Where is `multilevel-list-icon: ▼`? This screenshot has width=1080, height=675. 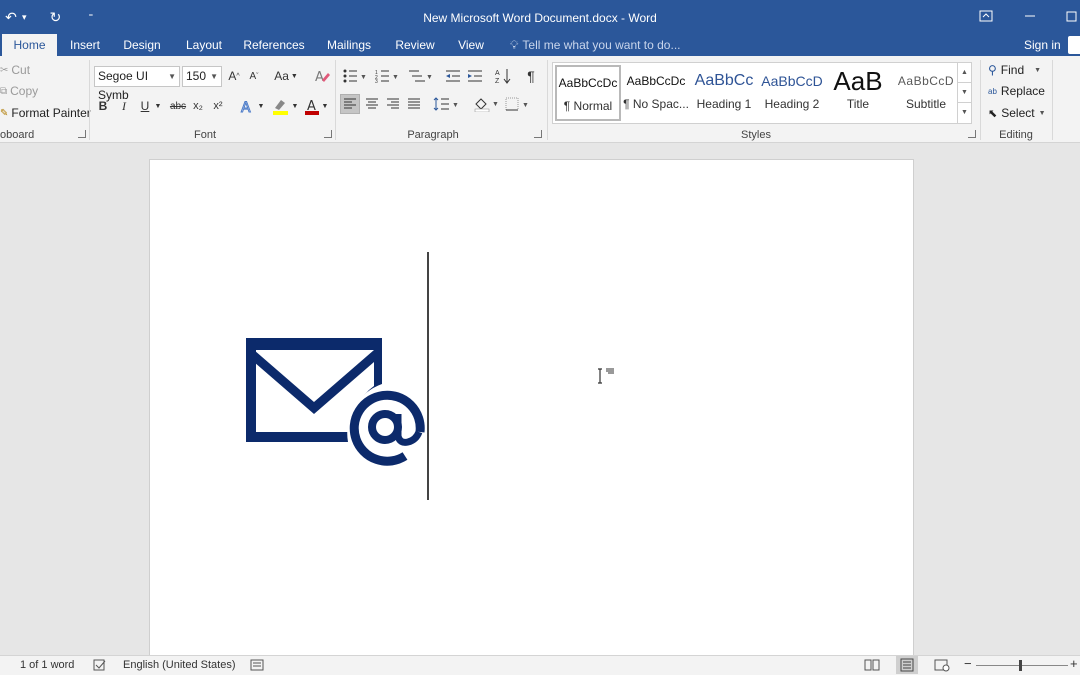
multilevel-list-icon: ▼ is located at coordinates (420, 76).